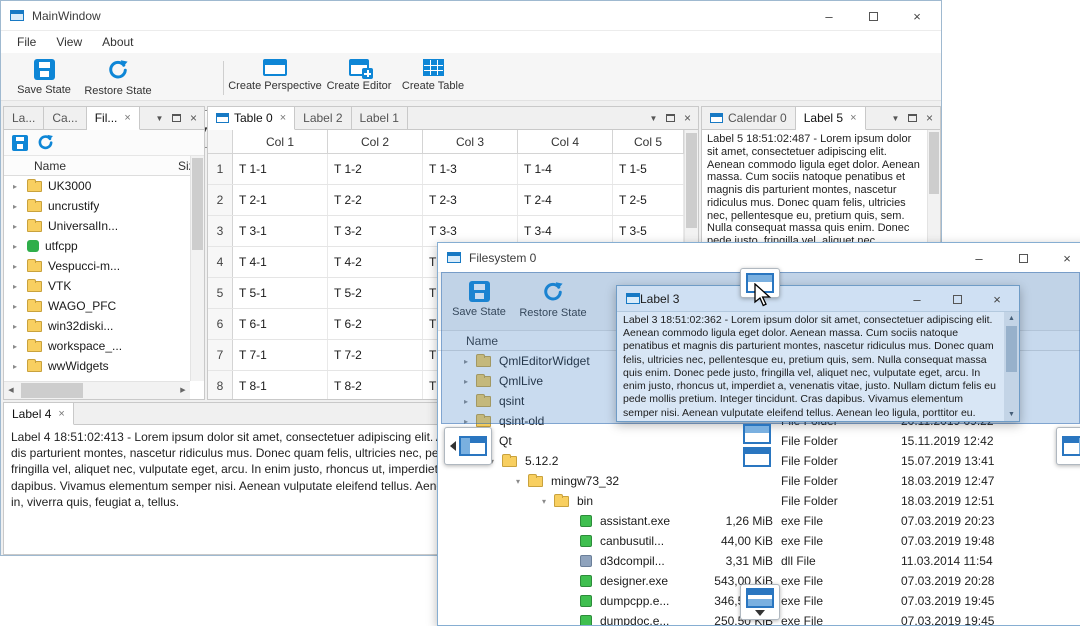 This screenshot has height=626, width=1080. I want to click on row-number: 7, so click(220, 355).